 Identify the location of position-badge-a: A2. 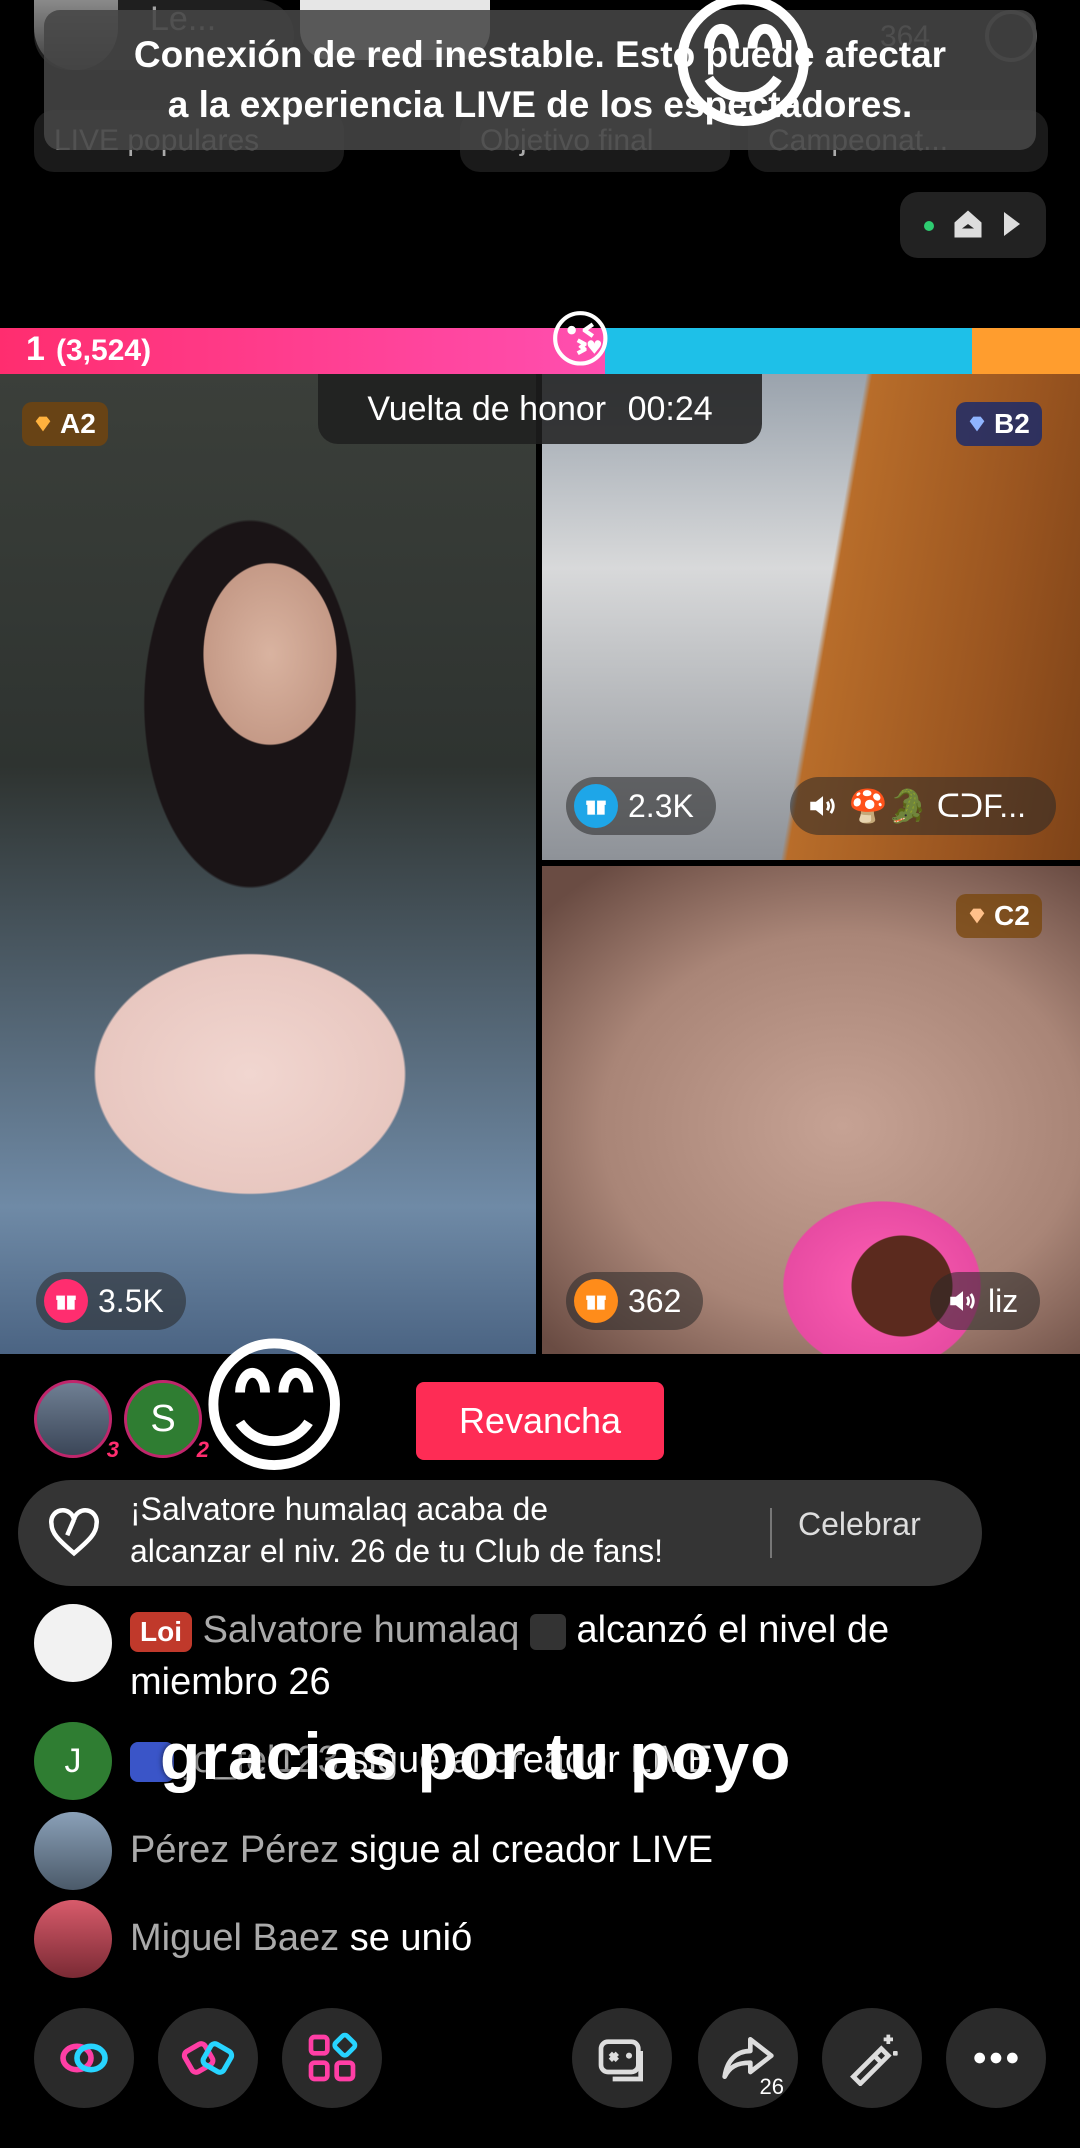
(65, 424).